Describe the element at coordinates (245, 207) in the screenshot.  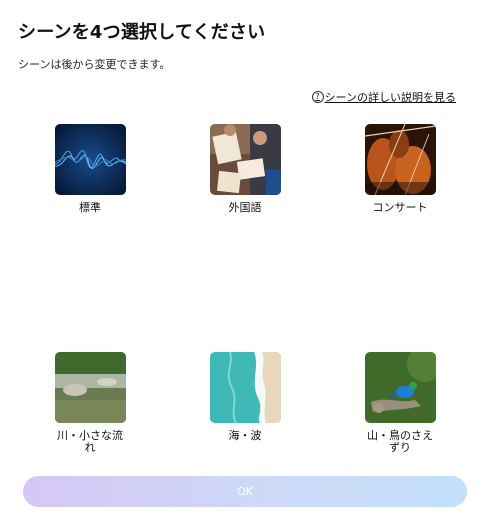
I see `scene-label-foreign-language: 外国語` at that location.